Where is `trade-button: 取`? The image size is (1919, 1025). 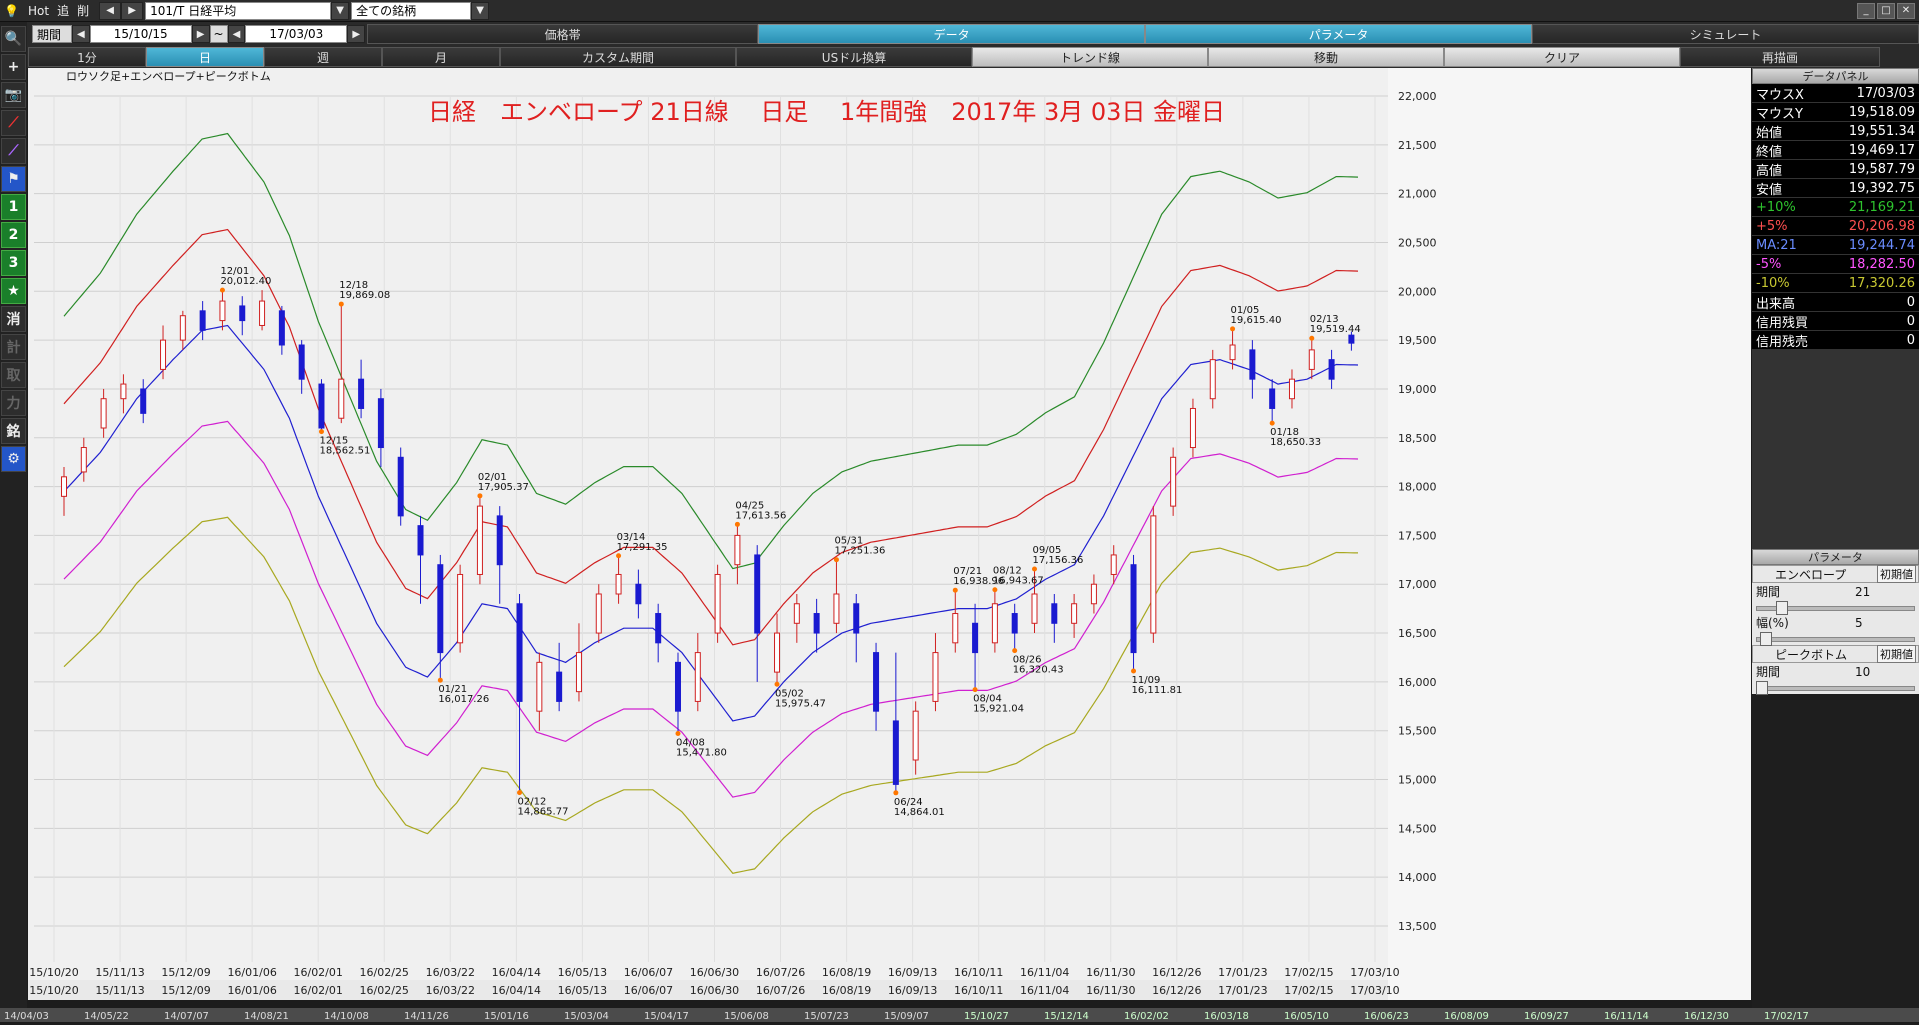 trade-button: 取 is located at coordinates (13, 375).